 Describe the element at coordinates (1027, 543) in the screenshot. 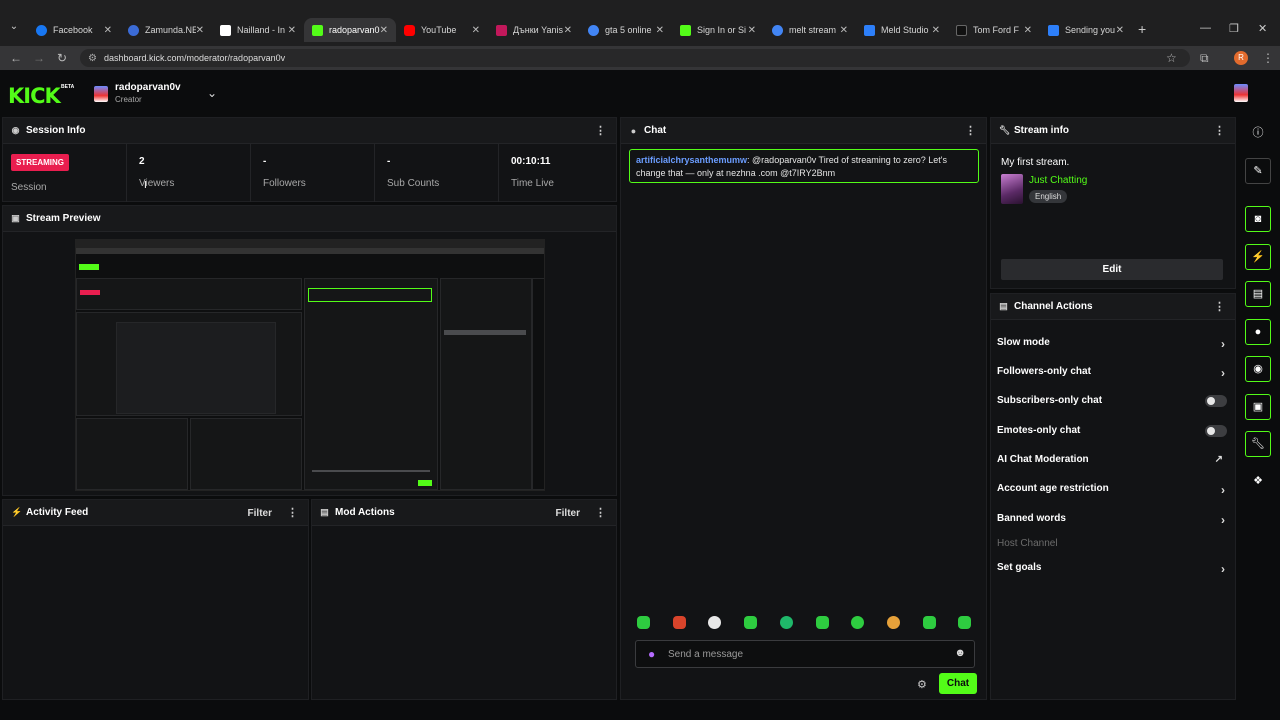

I see `row-label: Host Channel` at that location.